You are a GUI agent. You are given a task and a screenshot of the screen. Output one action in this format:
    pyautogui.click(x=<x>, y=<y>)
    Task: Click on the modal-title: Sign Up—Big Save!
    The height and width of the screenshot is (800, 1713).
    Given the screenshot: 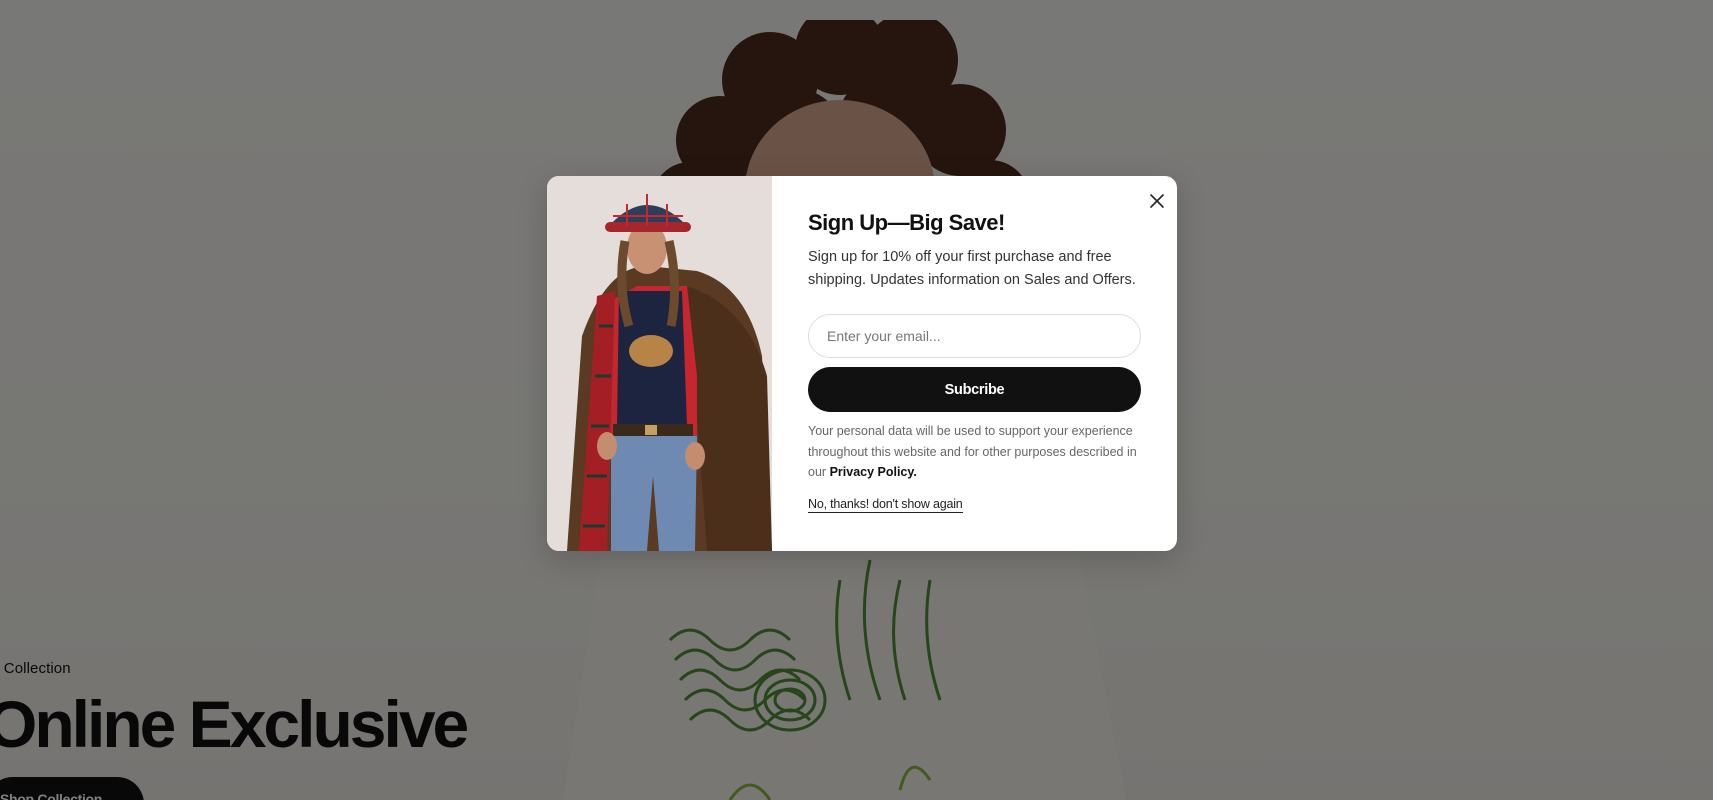 What is the action you would take?
    pyautogui.click(x=906, y=222)
    